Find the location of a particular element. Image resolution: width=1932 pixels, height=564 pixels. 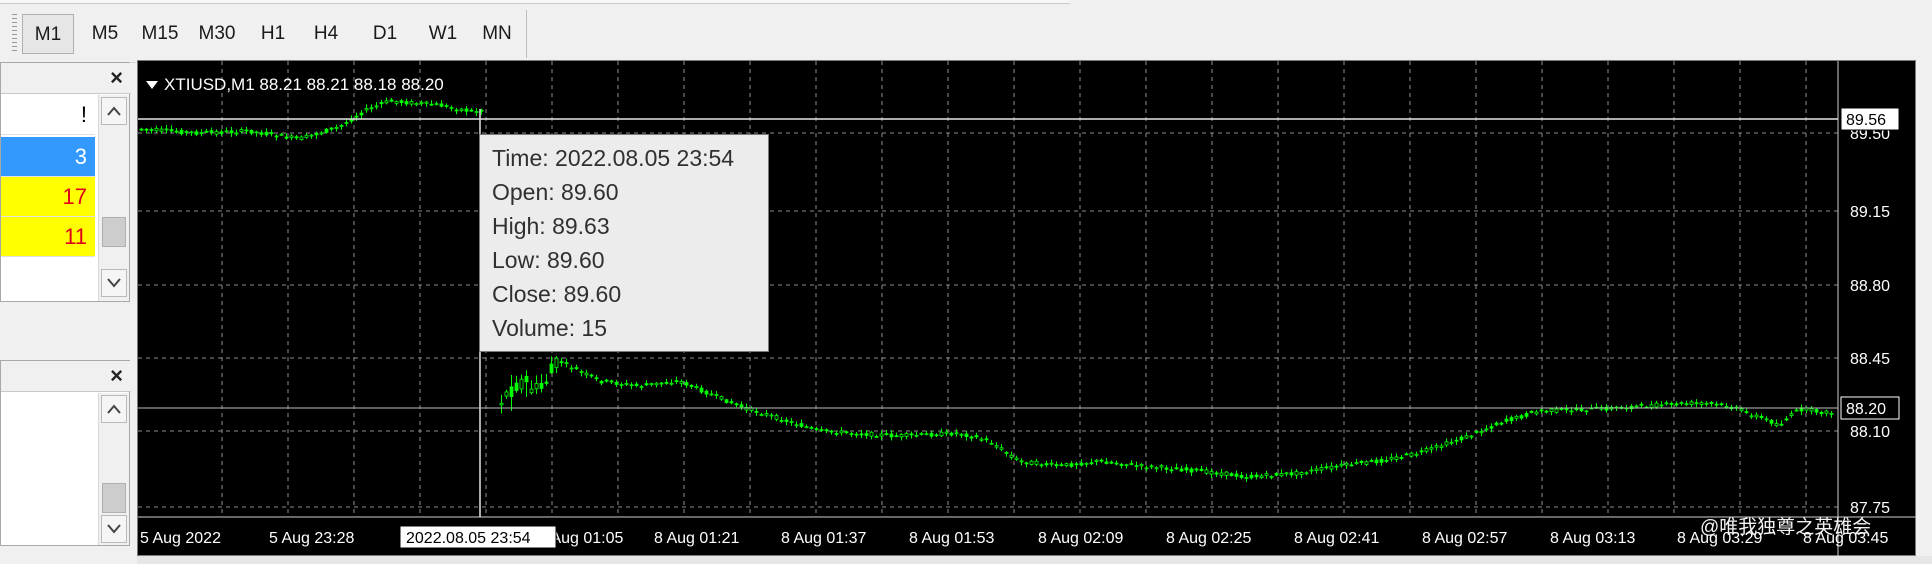

timeframe-button-m30: M30 is located at coordinates (217, 34).